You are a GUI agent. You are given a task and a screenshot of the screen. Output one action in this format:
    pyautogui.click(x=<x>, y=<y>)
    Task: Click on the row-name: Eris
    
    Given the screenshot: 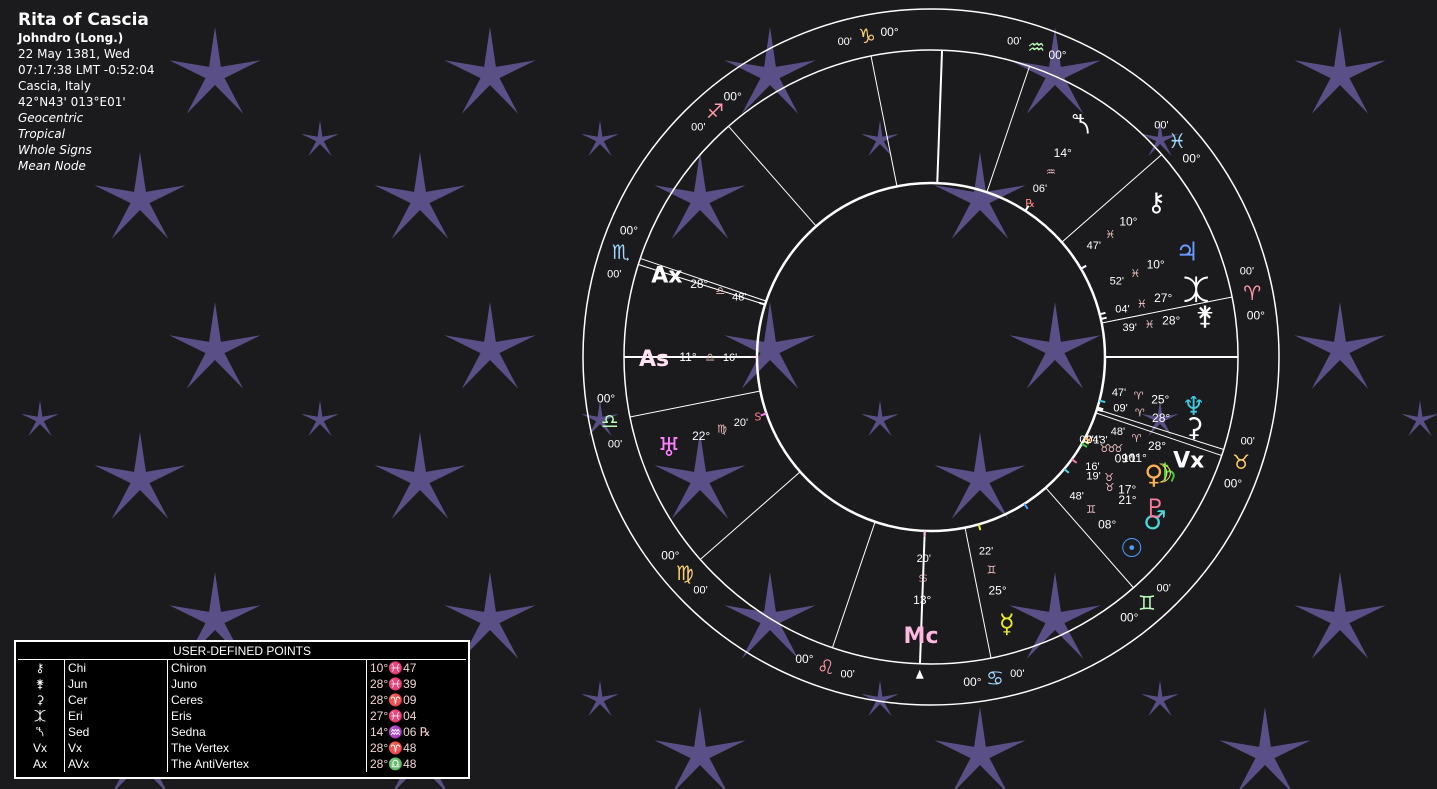 What is the action you would take?
    pyautogui.click(x=267, y=716)
    